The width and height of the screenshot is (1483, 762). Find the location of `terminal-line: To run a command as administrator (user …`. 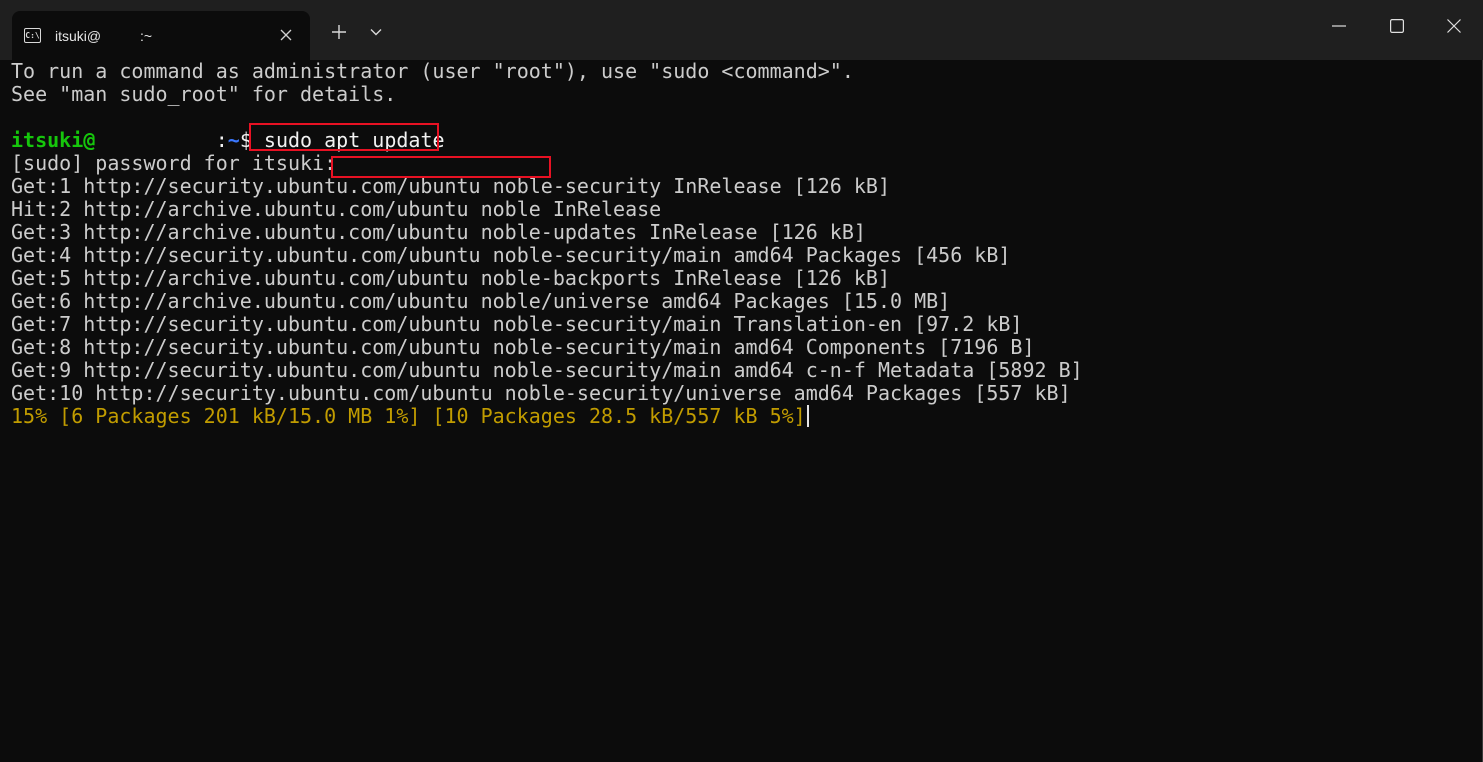

terminal-line: To run a command as administrator (user … is located at coordinates (432, 71).